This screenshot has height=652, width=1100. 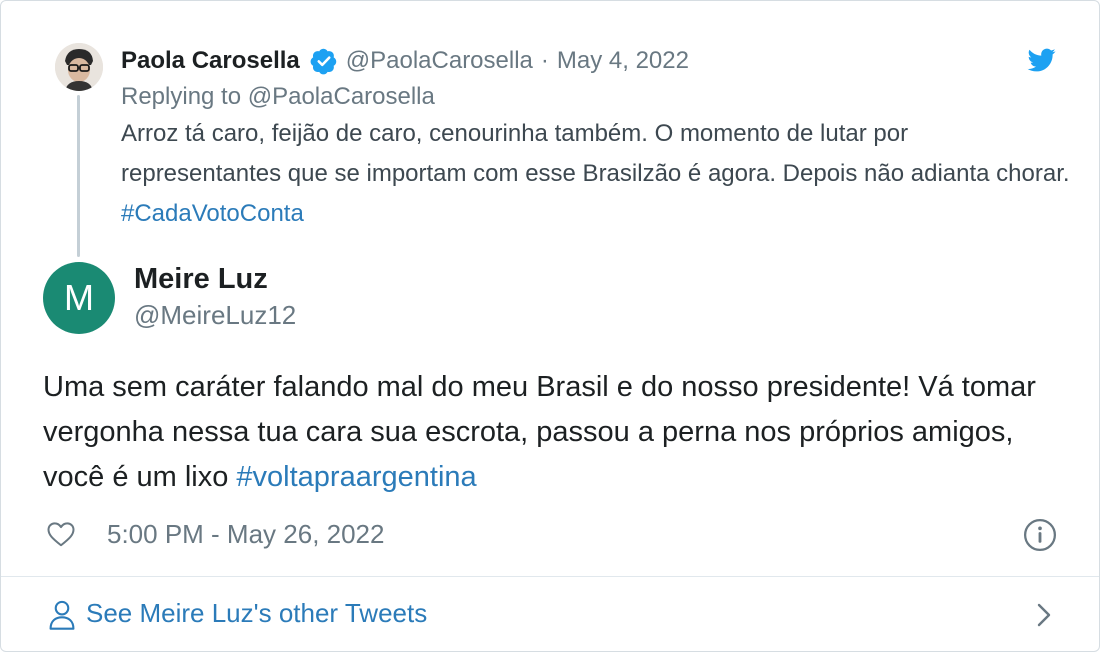 I want to click on see-more-tweets-link: See Meire Luz's other Tweets, so click(x=550, y=614).